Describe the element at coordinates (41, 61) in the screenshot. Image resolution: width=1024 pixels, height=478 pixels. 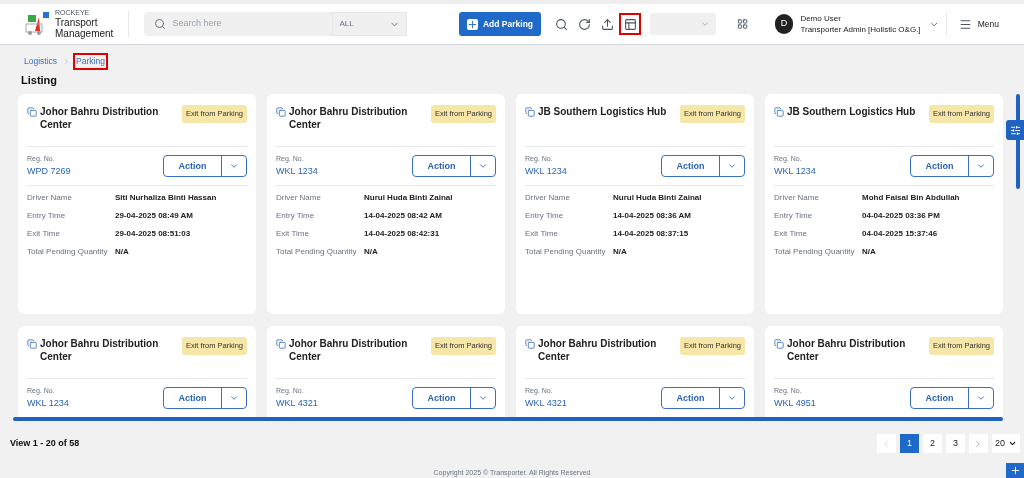
I see `breadcrumb-link: Logistics` at that location.